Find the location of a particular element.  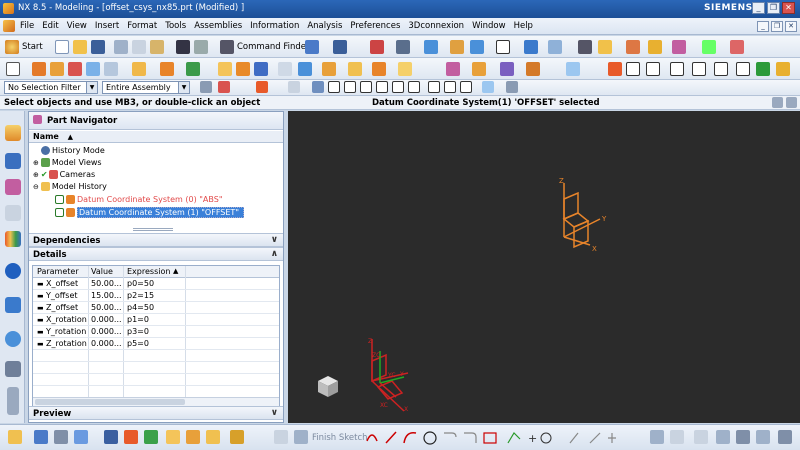

cube-view-icon is located at coordinates (431, 47).